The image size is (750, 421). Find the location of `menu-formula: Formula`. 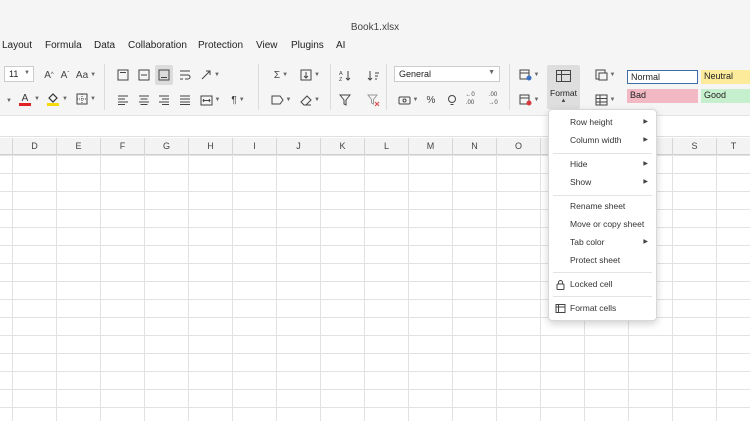

menu-formula: Formula is located at coordinates (63, 45).